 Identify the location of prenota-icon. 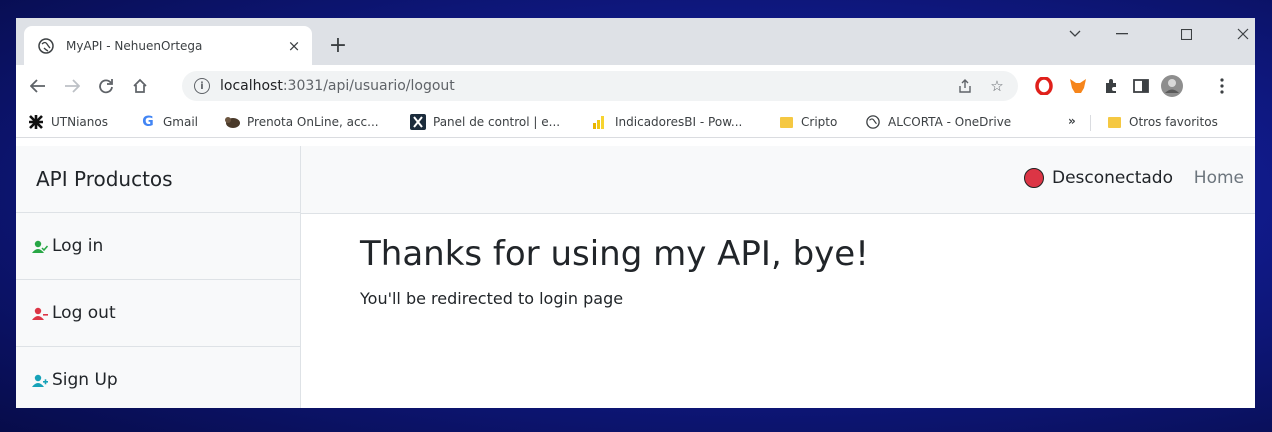
(232, 122).